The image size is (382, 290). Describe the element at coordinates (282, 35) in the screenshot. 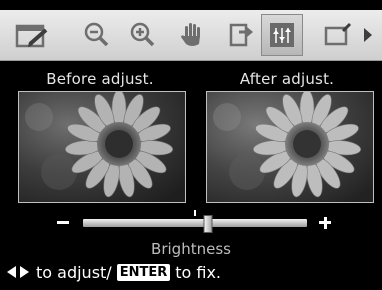

I see `adjust-icon` at that location.